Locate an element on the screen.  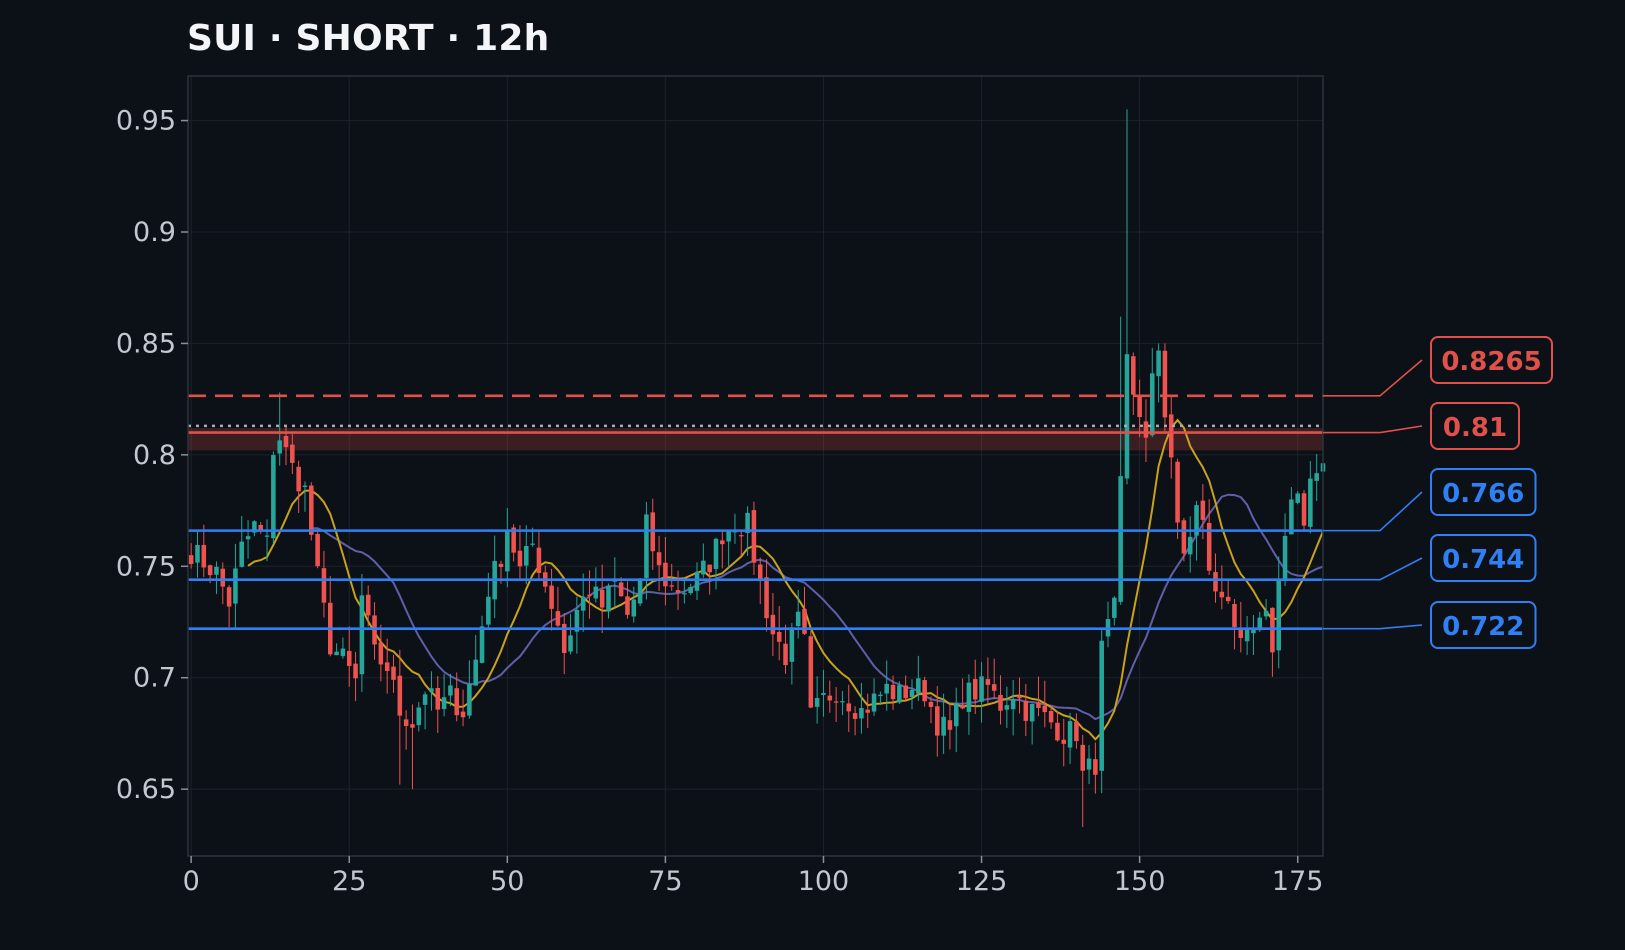
level-label-text: 0.722 is located at coordinates (1483, 627).